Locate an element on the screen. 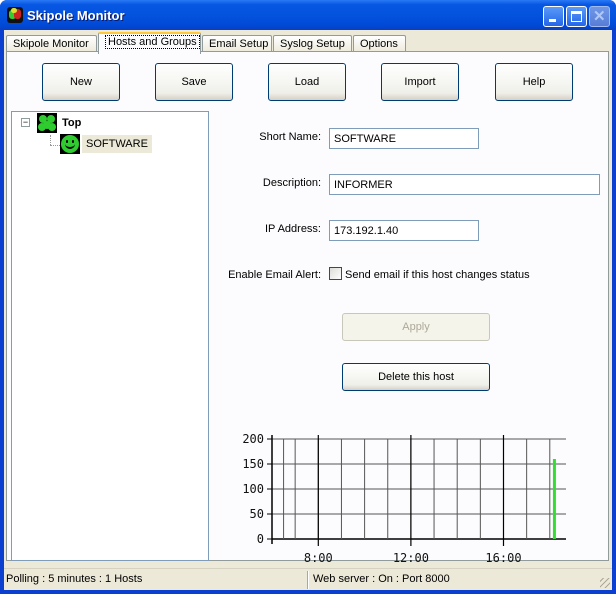 Image resolution: width=616 pixels, height=594 pixels. email-alert-text: Send email if this host changes status is located at coordinates (445, 275).